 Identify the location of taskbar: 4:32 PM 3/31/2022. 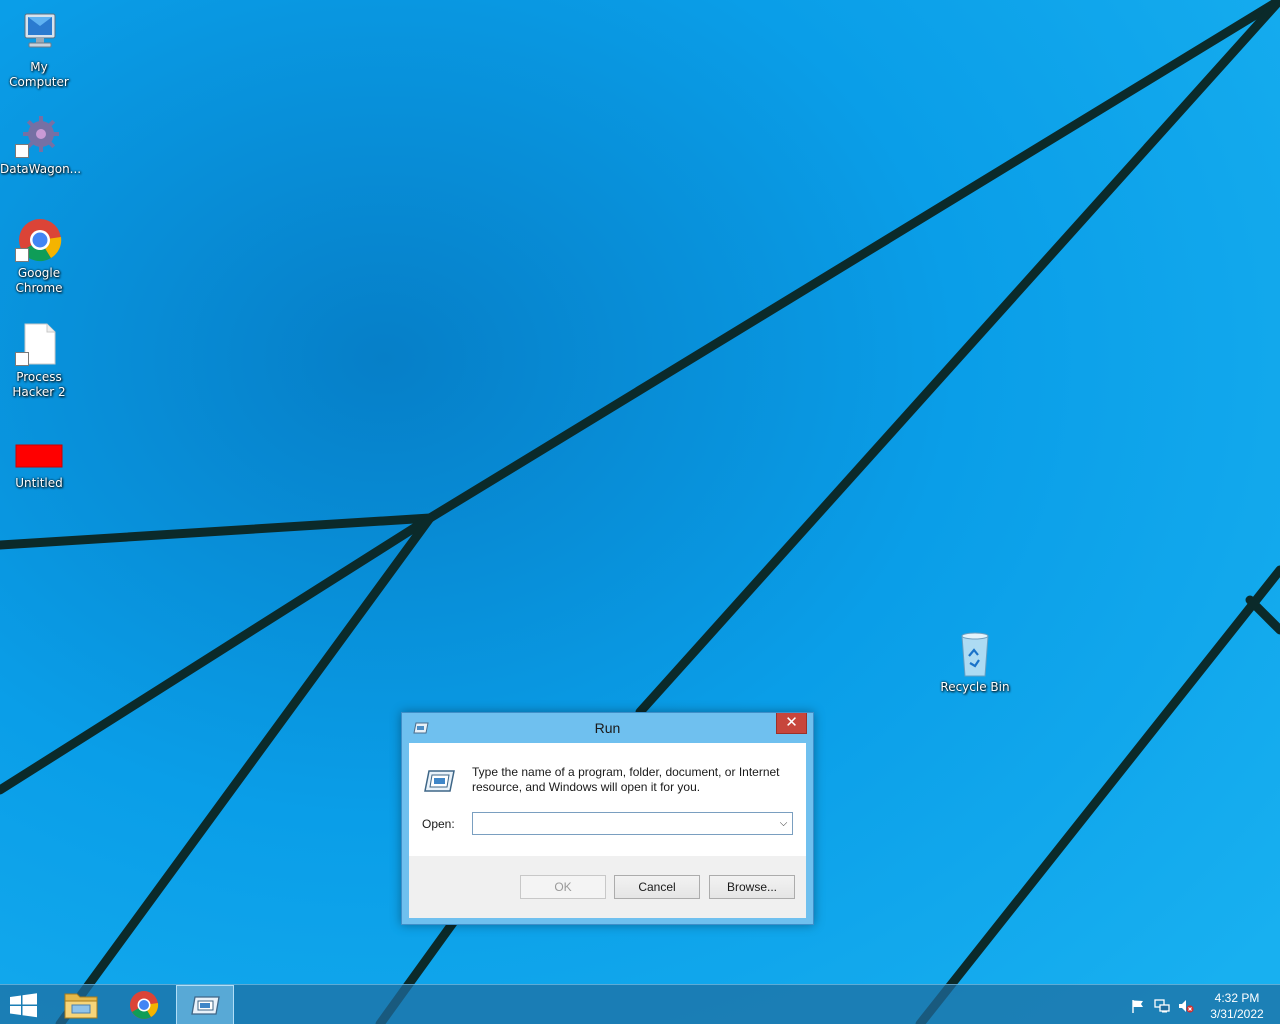
(640, 1004).